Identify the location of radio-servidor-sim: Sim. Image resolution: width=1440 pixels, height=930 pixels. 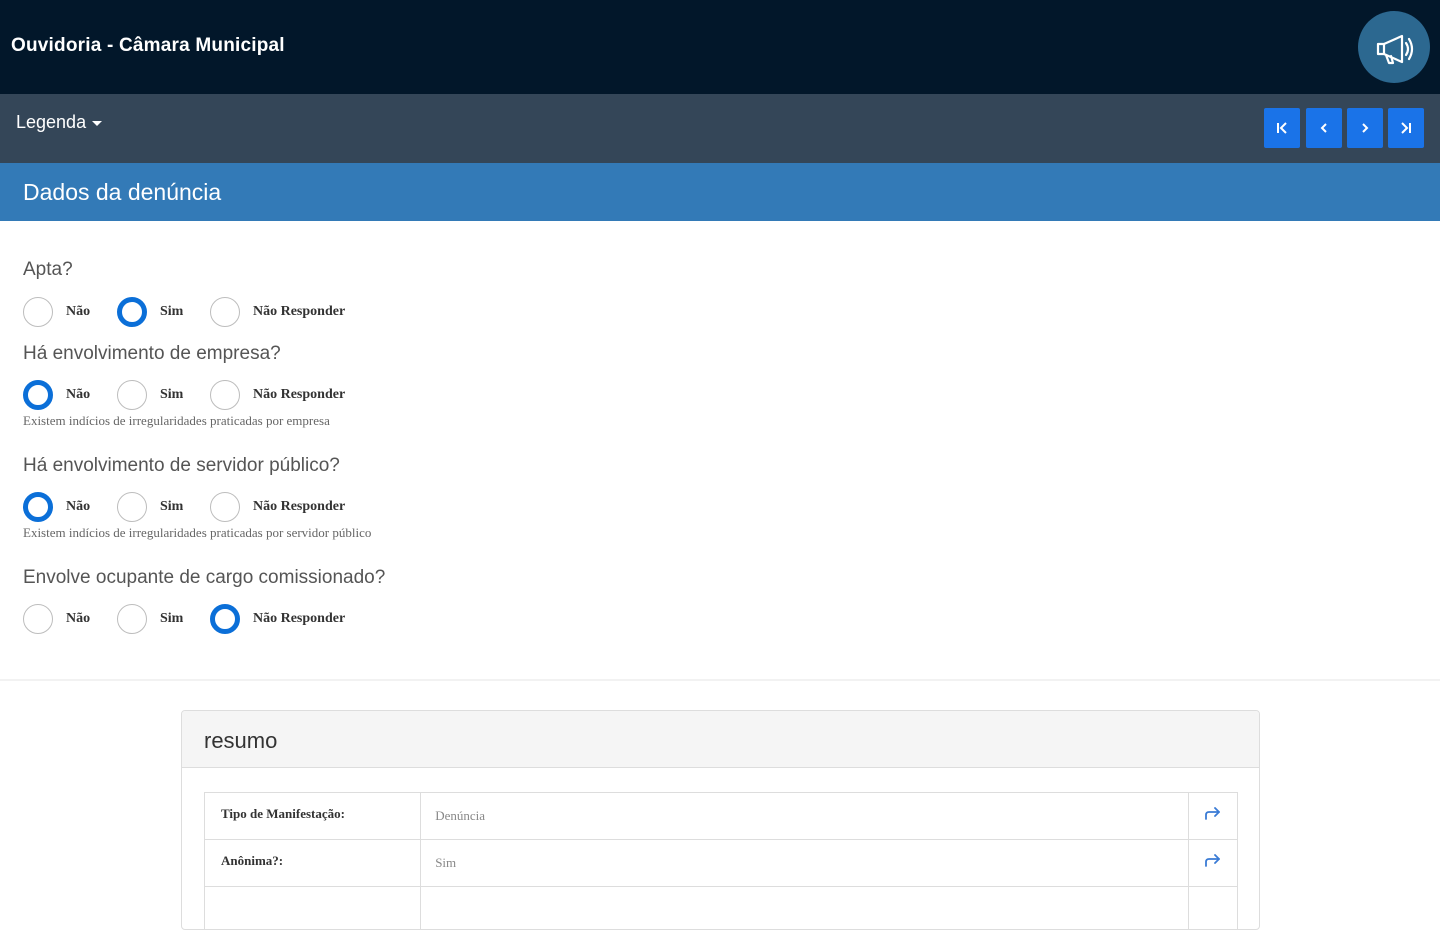
(150, 507).